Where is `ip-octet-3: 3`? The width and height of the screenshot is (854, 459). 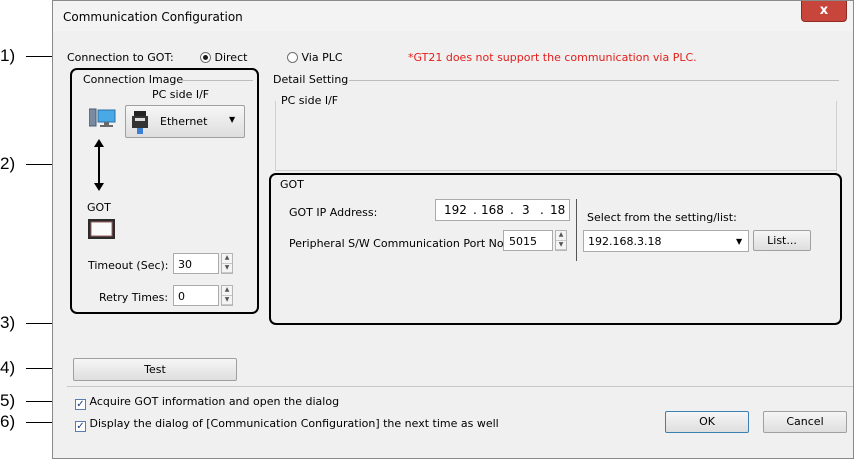
ip-octet-3: 3 is located at coordinates (526, 210).